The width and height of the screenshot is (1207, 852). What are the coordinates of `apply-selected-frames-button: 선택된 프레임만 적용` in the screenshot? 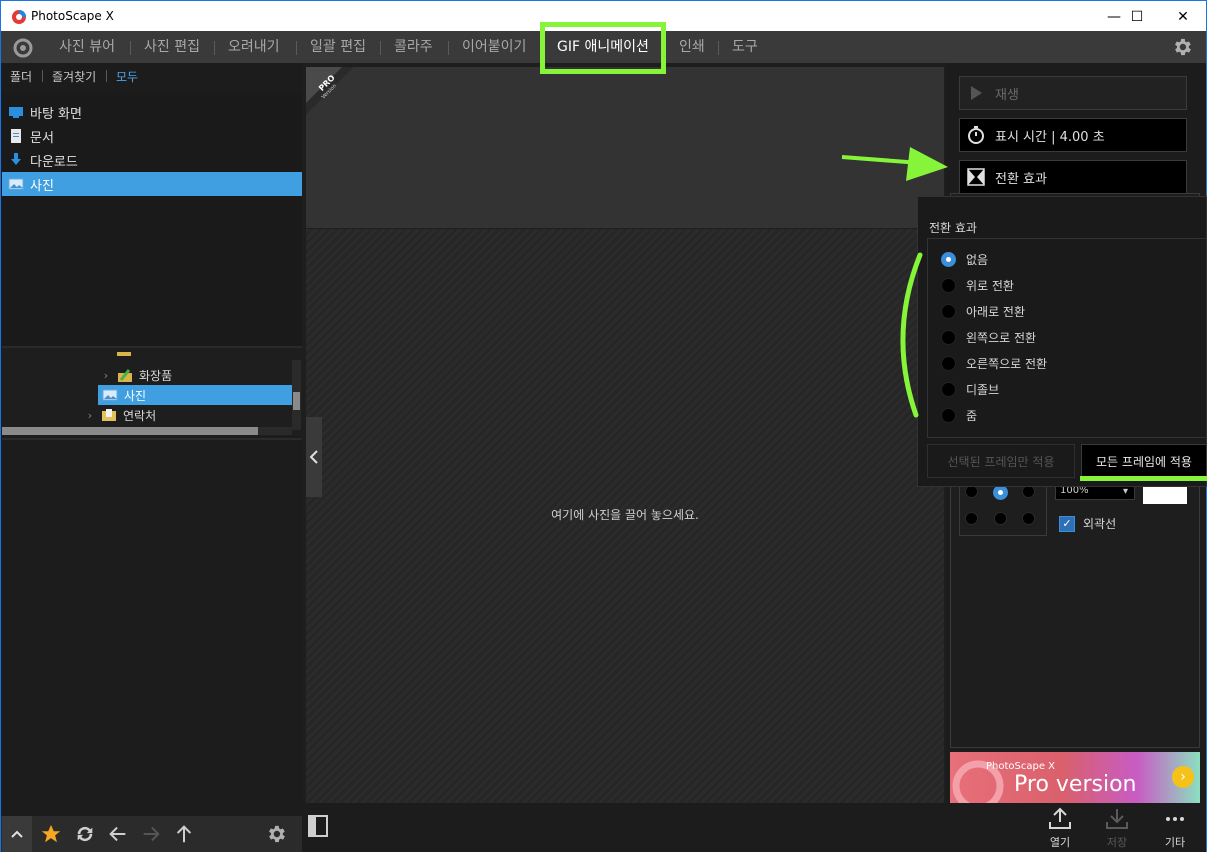 It's located at (1001, 461).